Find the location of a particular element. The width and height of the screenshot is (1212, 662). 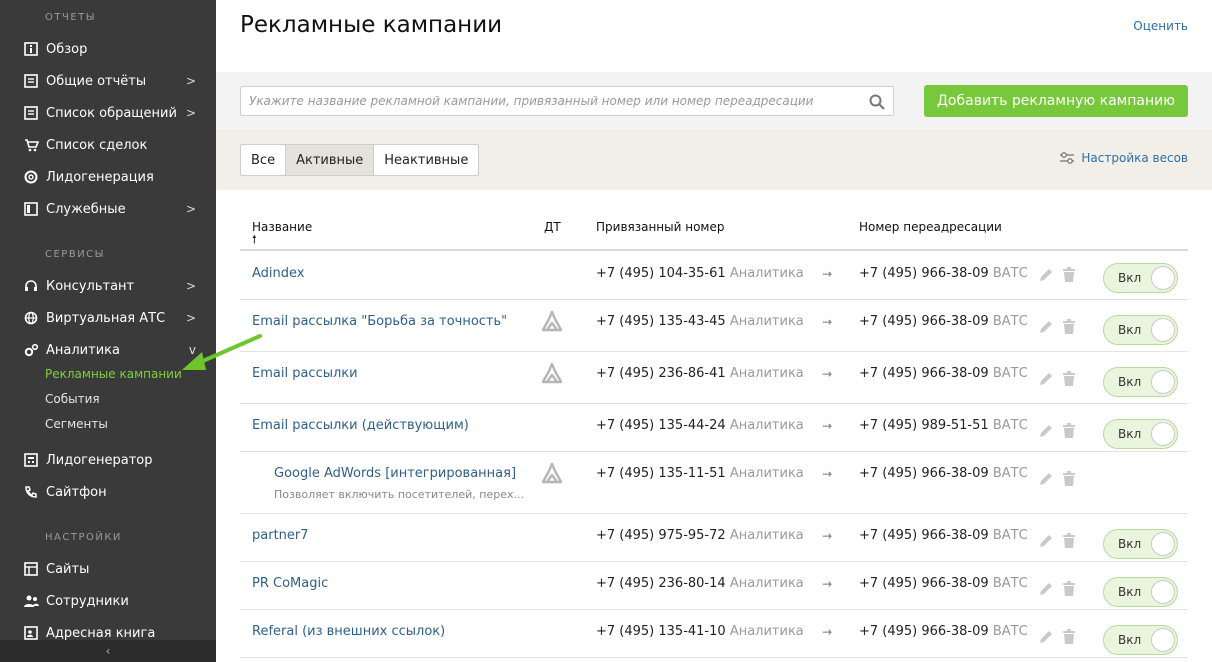

sidebar-item-consultant: Консультант > is located at coordinates (108, 286).